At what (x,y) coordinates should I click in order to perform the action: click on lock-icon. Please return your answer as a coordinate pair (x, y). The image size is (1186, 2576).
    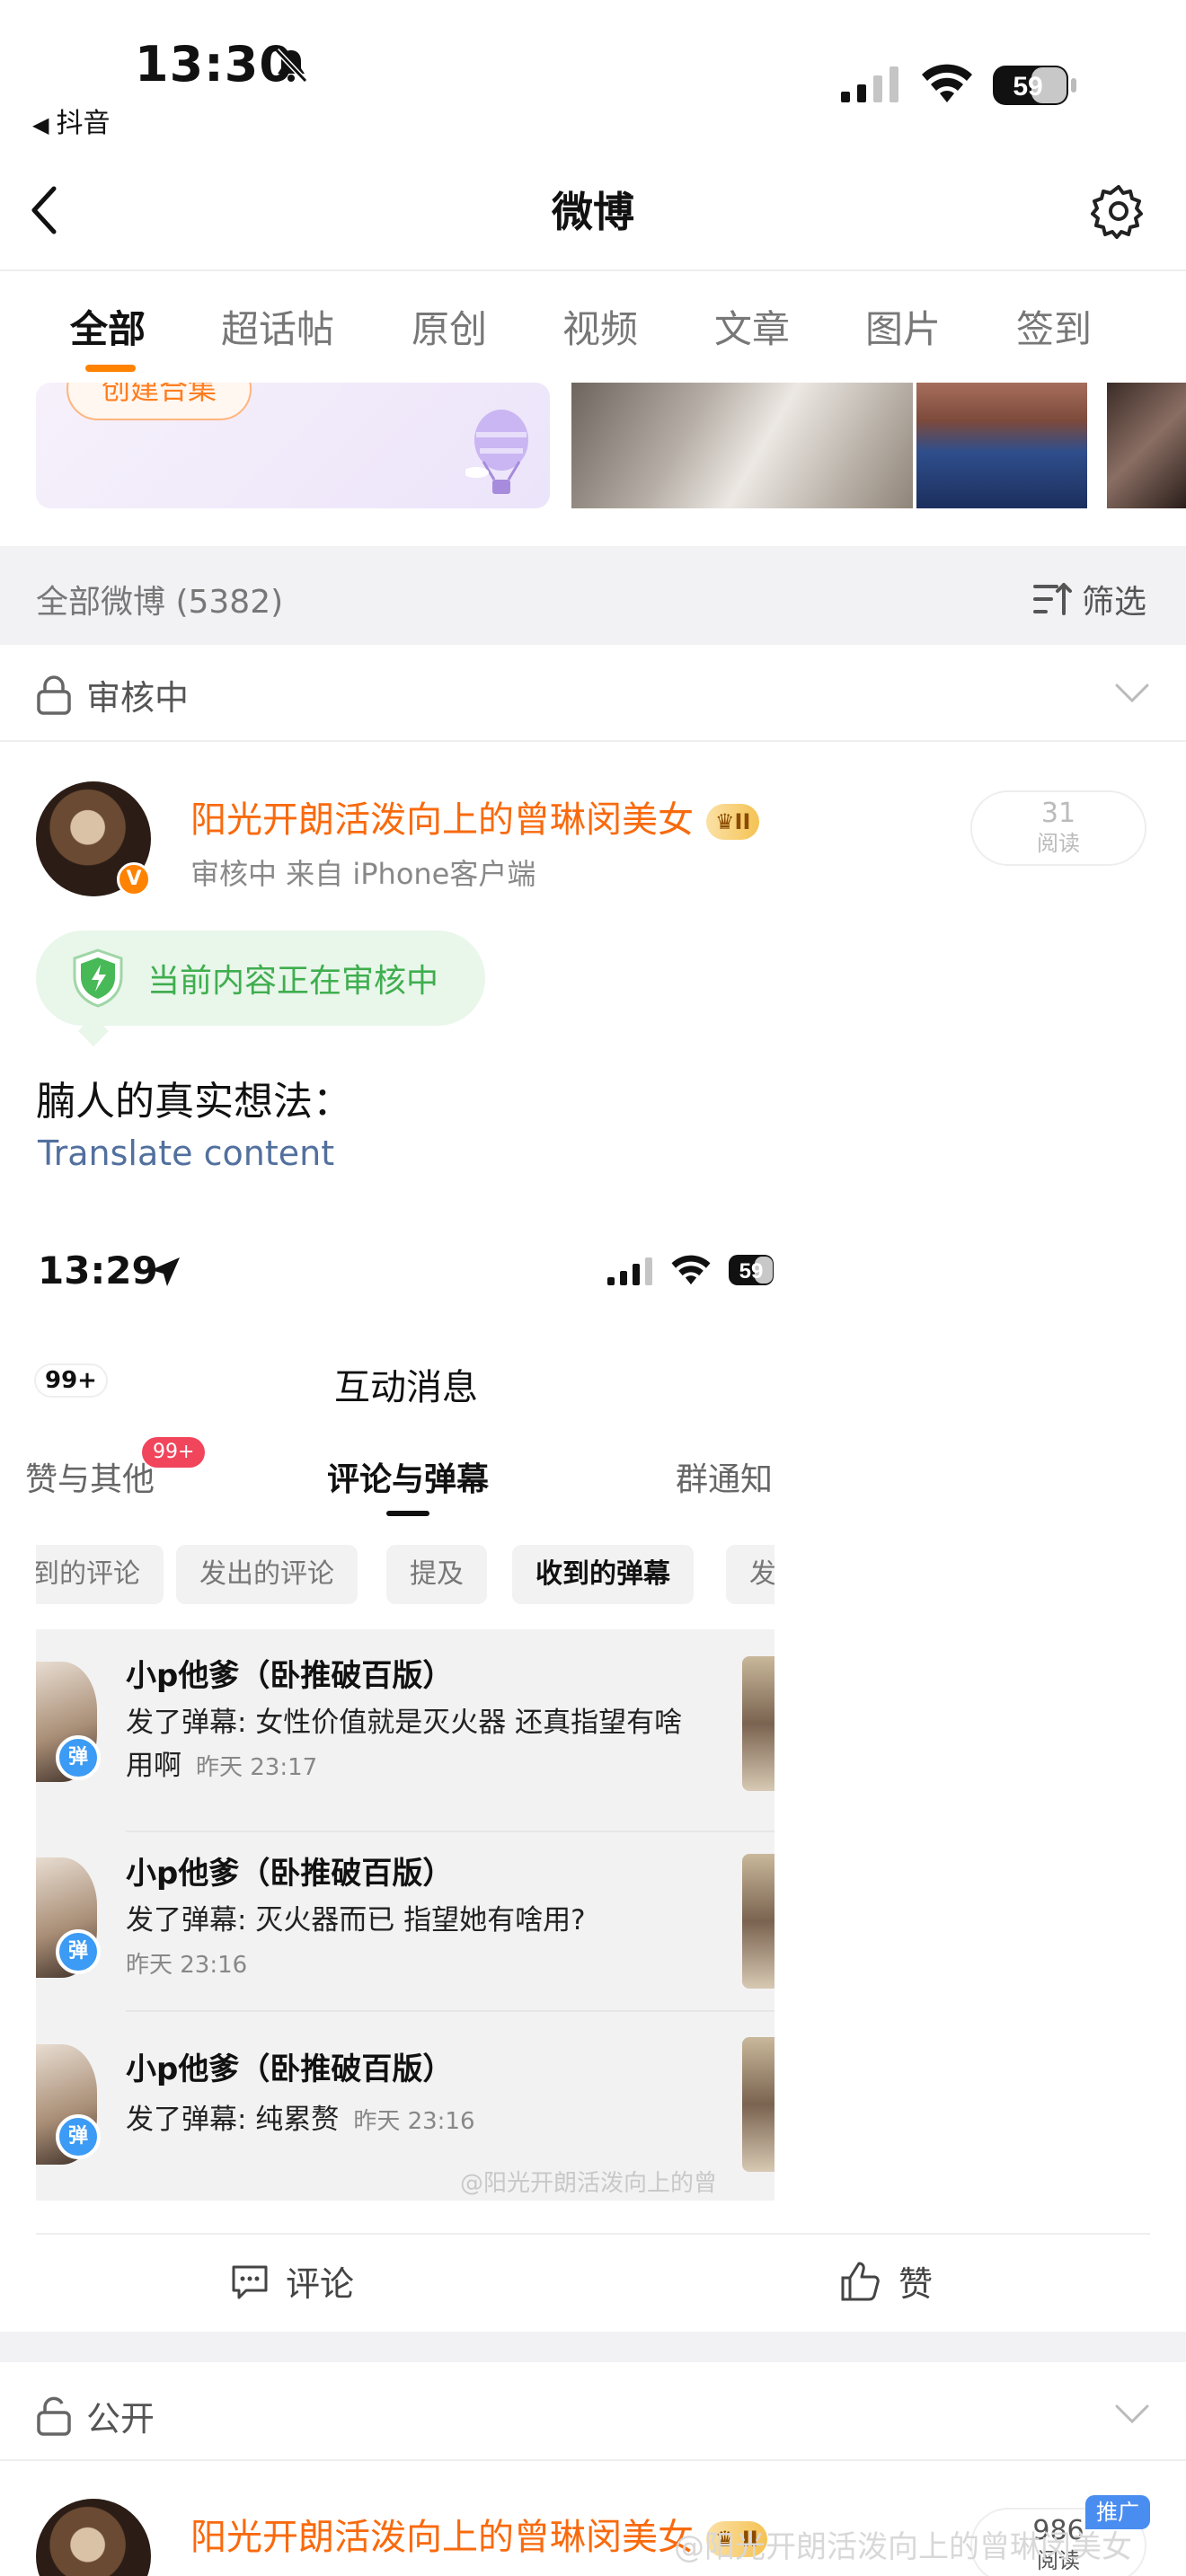
    Looking at the image, I should click on (54, 695).